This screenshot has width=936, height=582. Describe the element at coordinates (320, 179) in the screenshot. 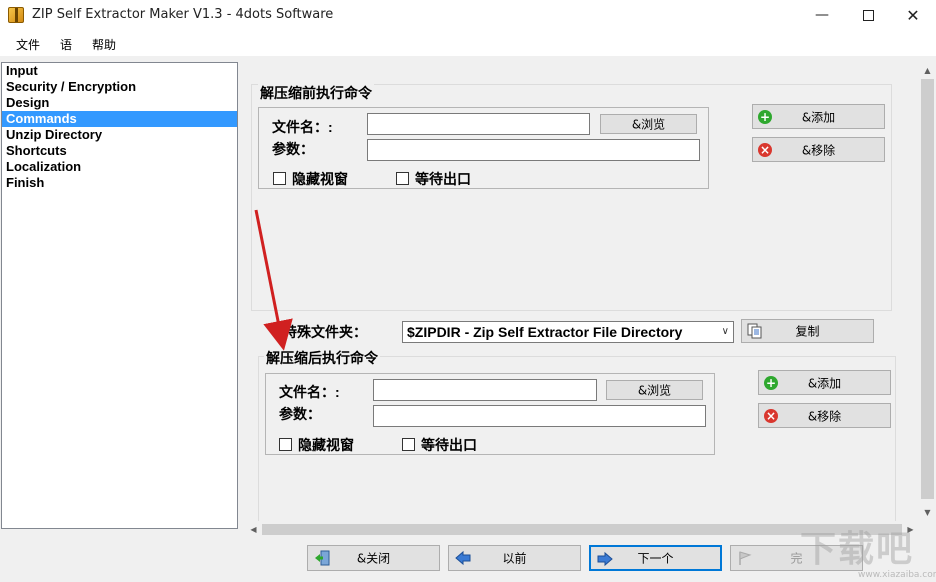

I see `pre-hide-window-label: 隐藏视窗` at that location.